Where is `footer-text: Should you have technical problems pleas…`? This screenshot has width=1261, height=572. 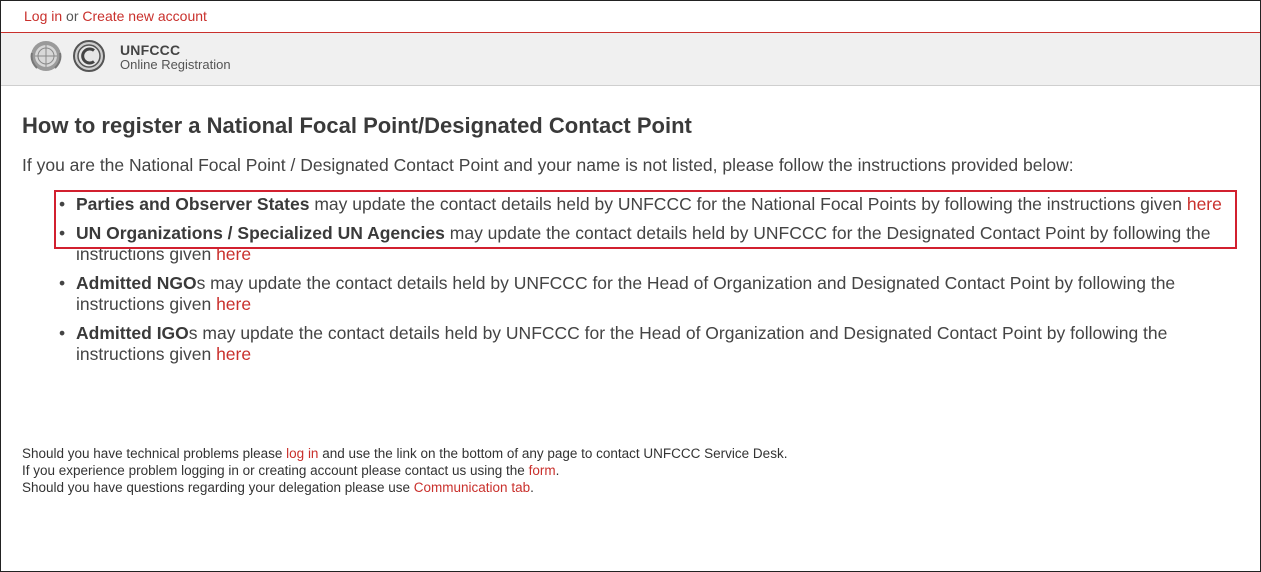 footer-text: Should you have technical problems pleas… is located at coordinates (154, 453).